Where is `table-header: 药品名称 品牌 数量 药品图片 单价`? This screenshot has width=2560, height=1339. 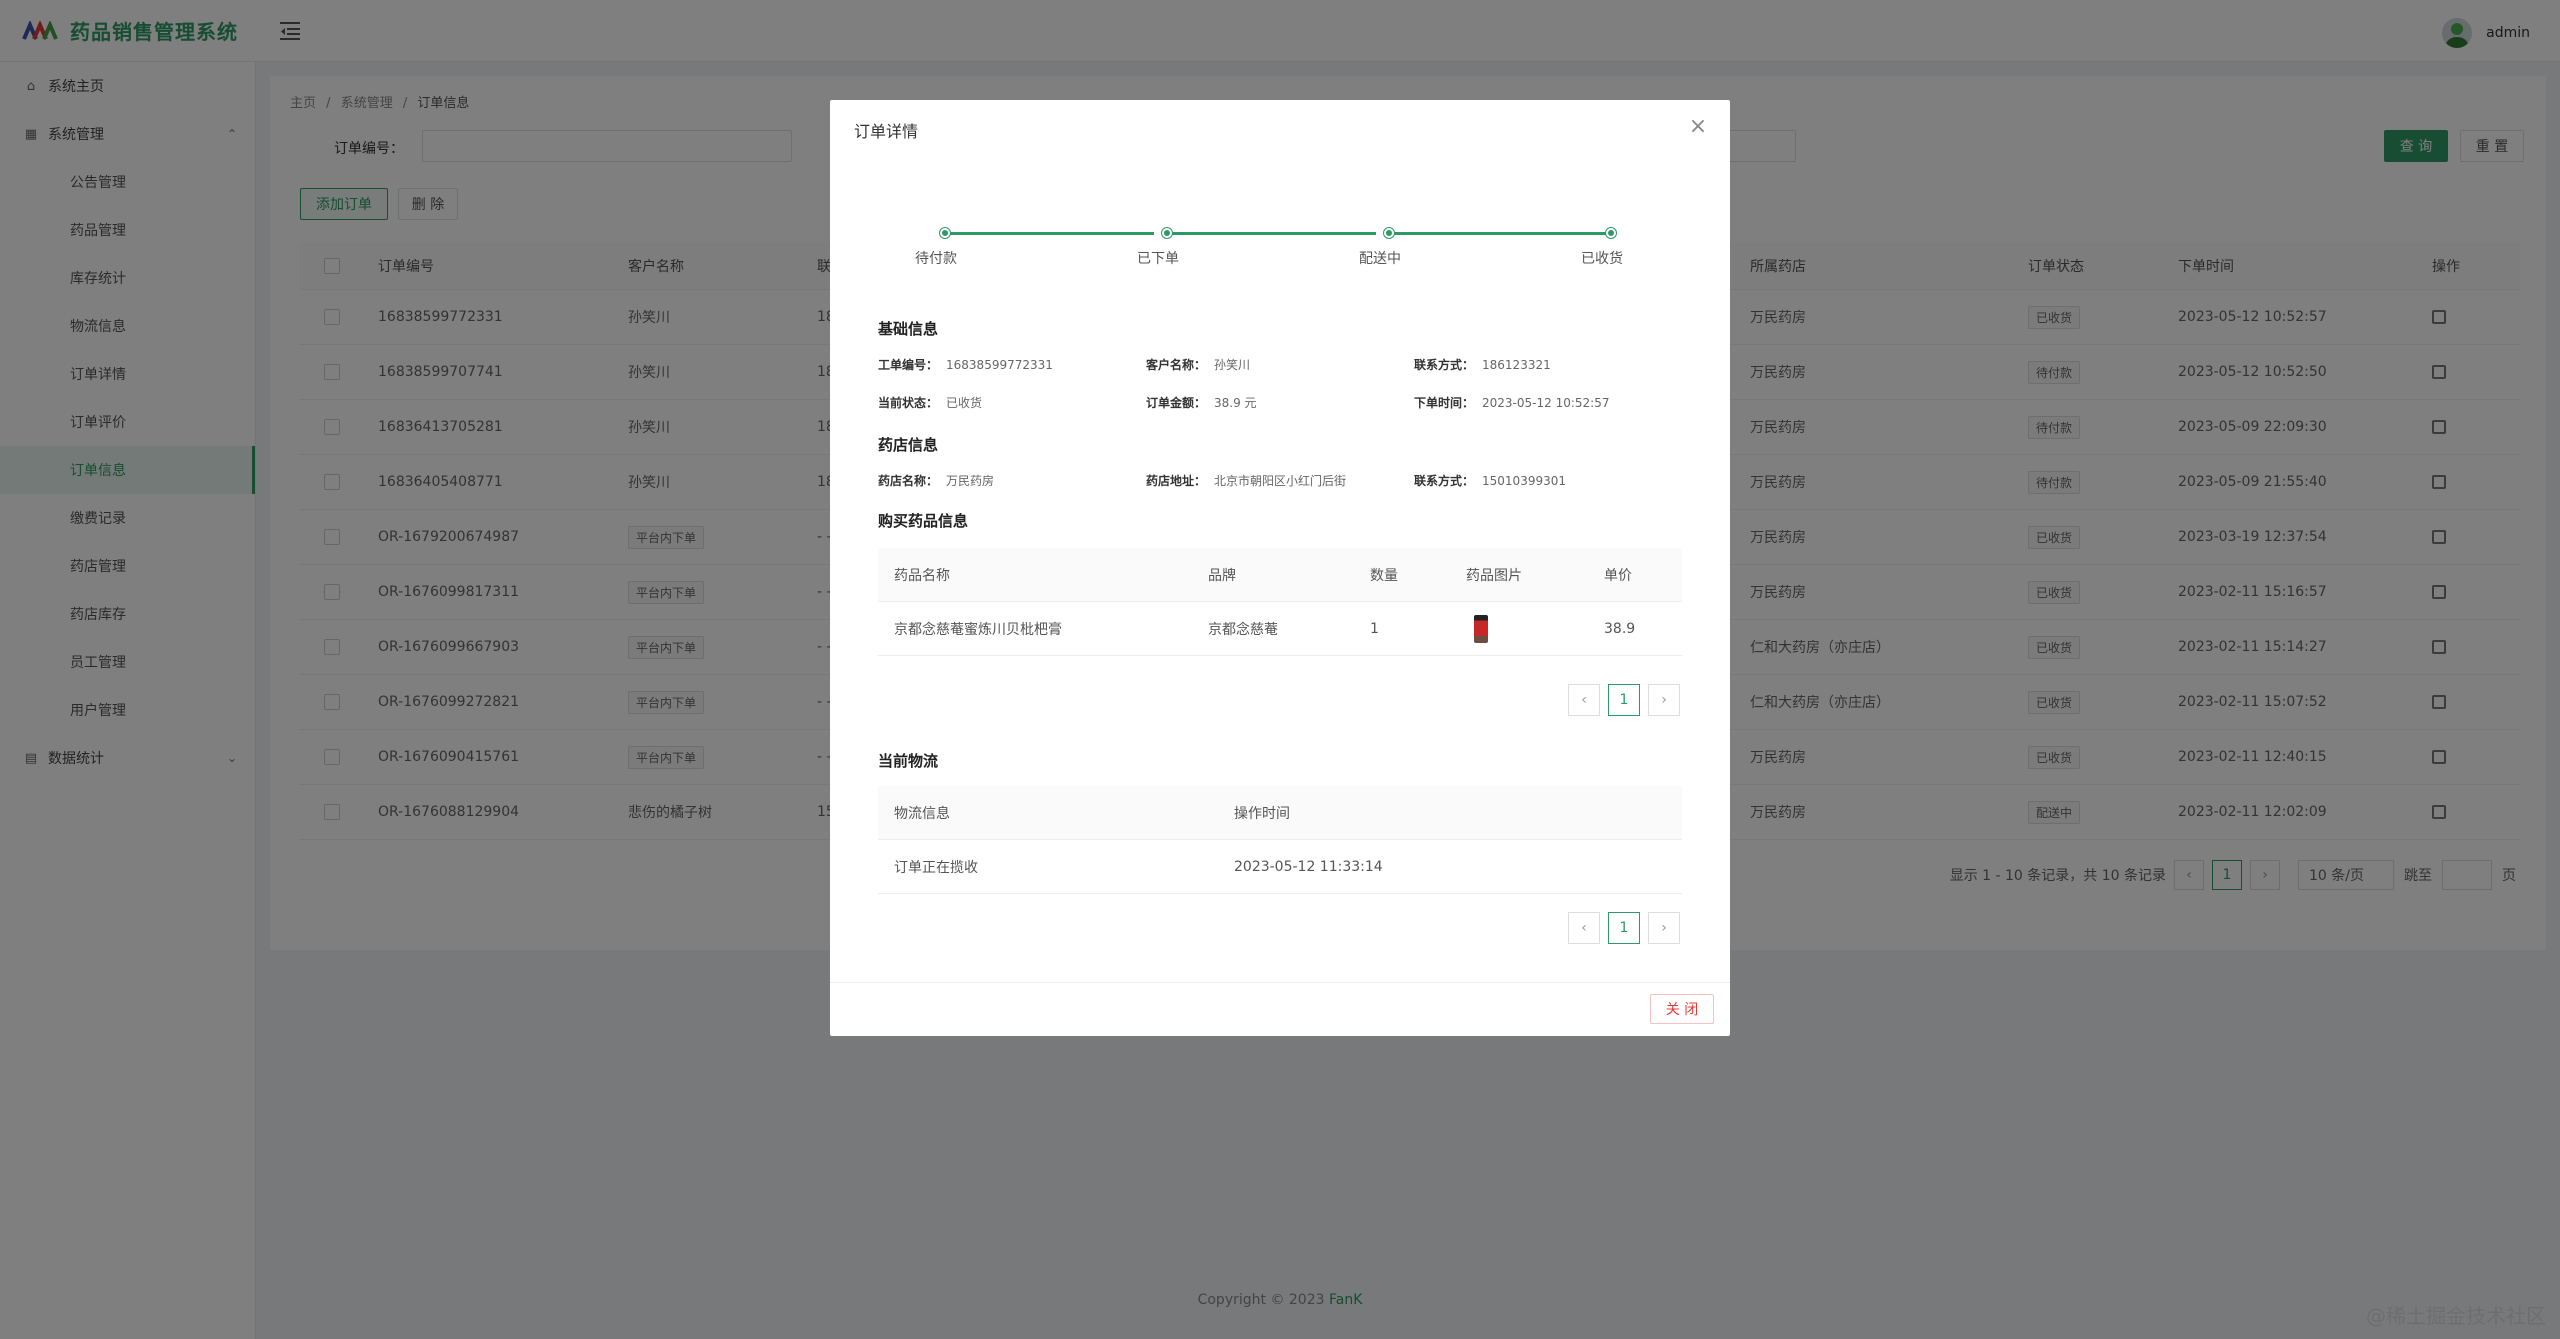
table-header: 药品名称 品牌 数量 药品图片 单价 is located at coordinates (1280, 575).